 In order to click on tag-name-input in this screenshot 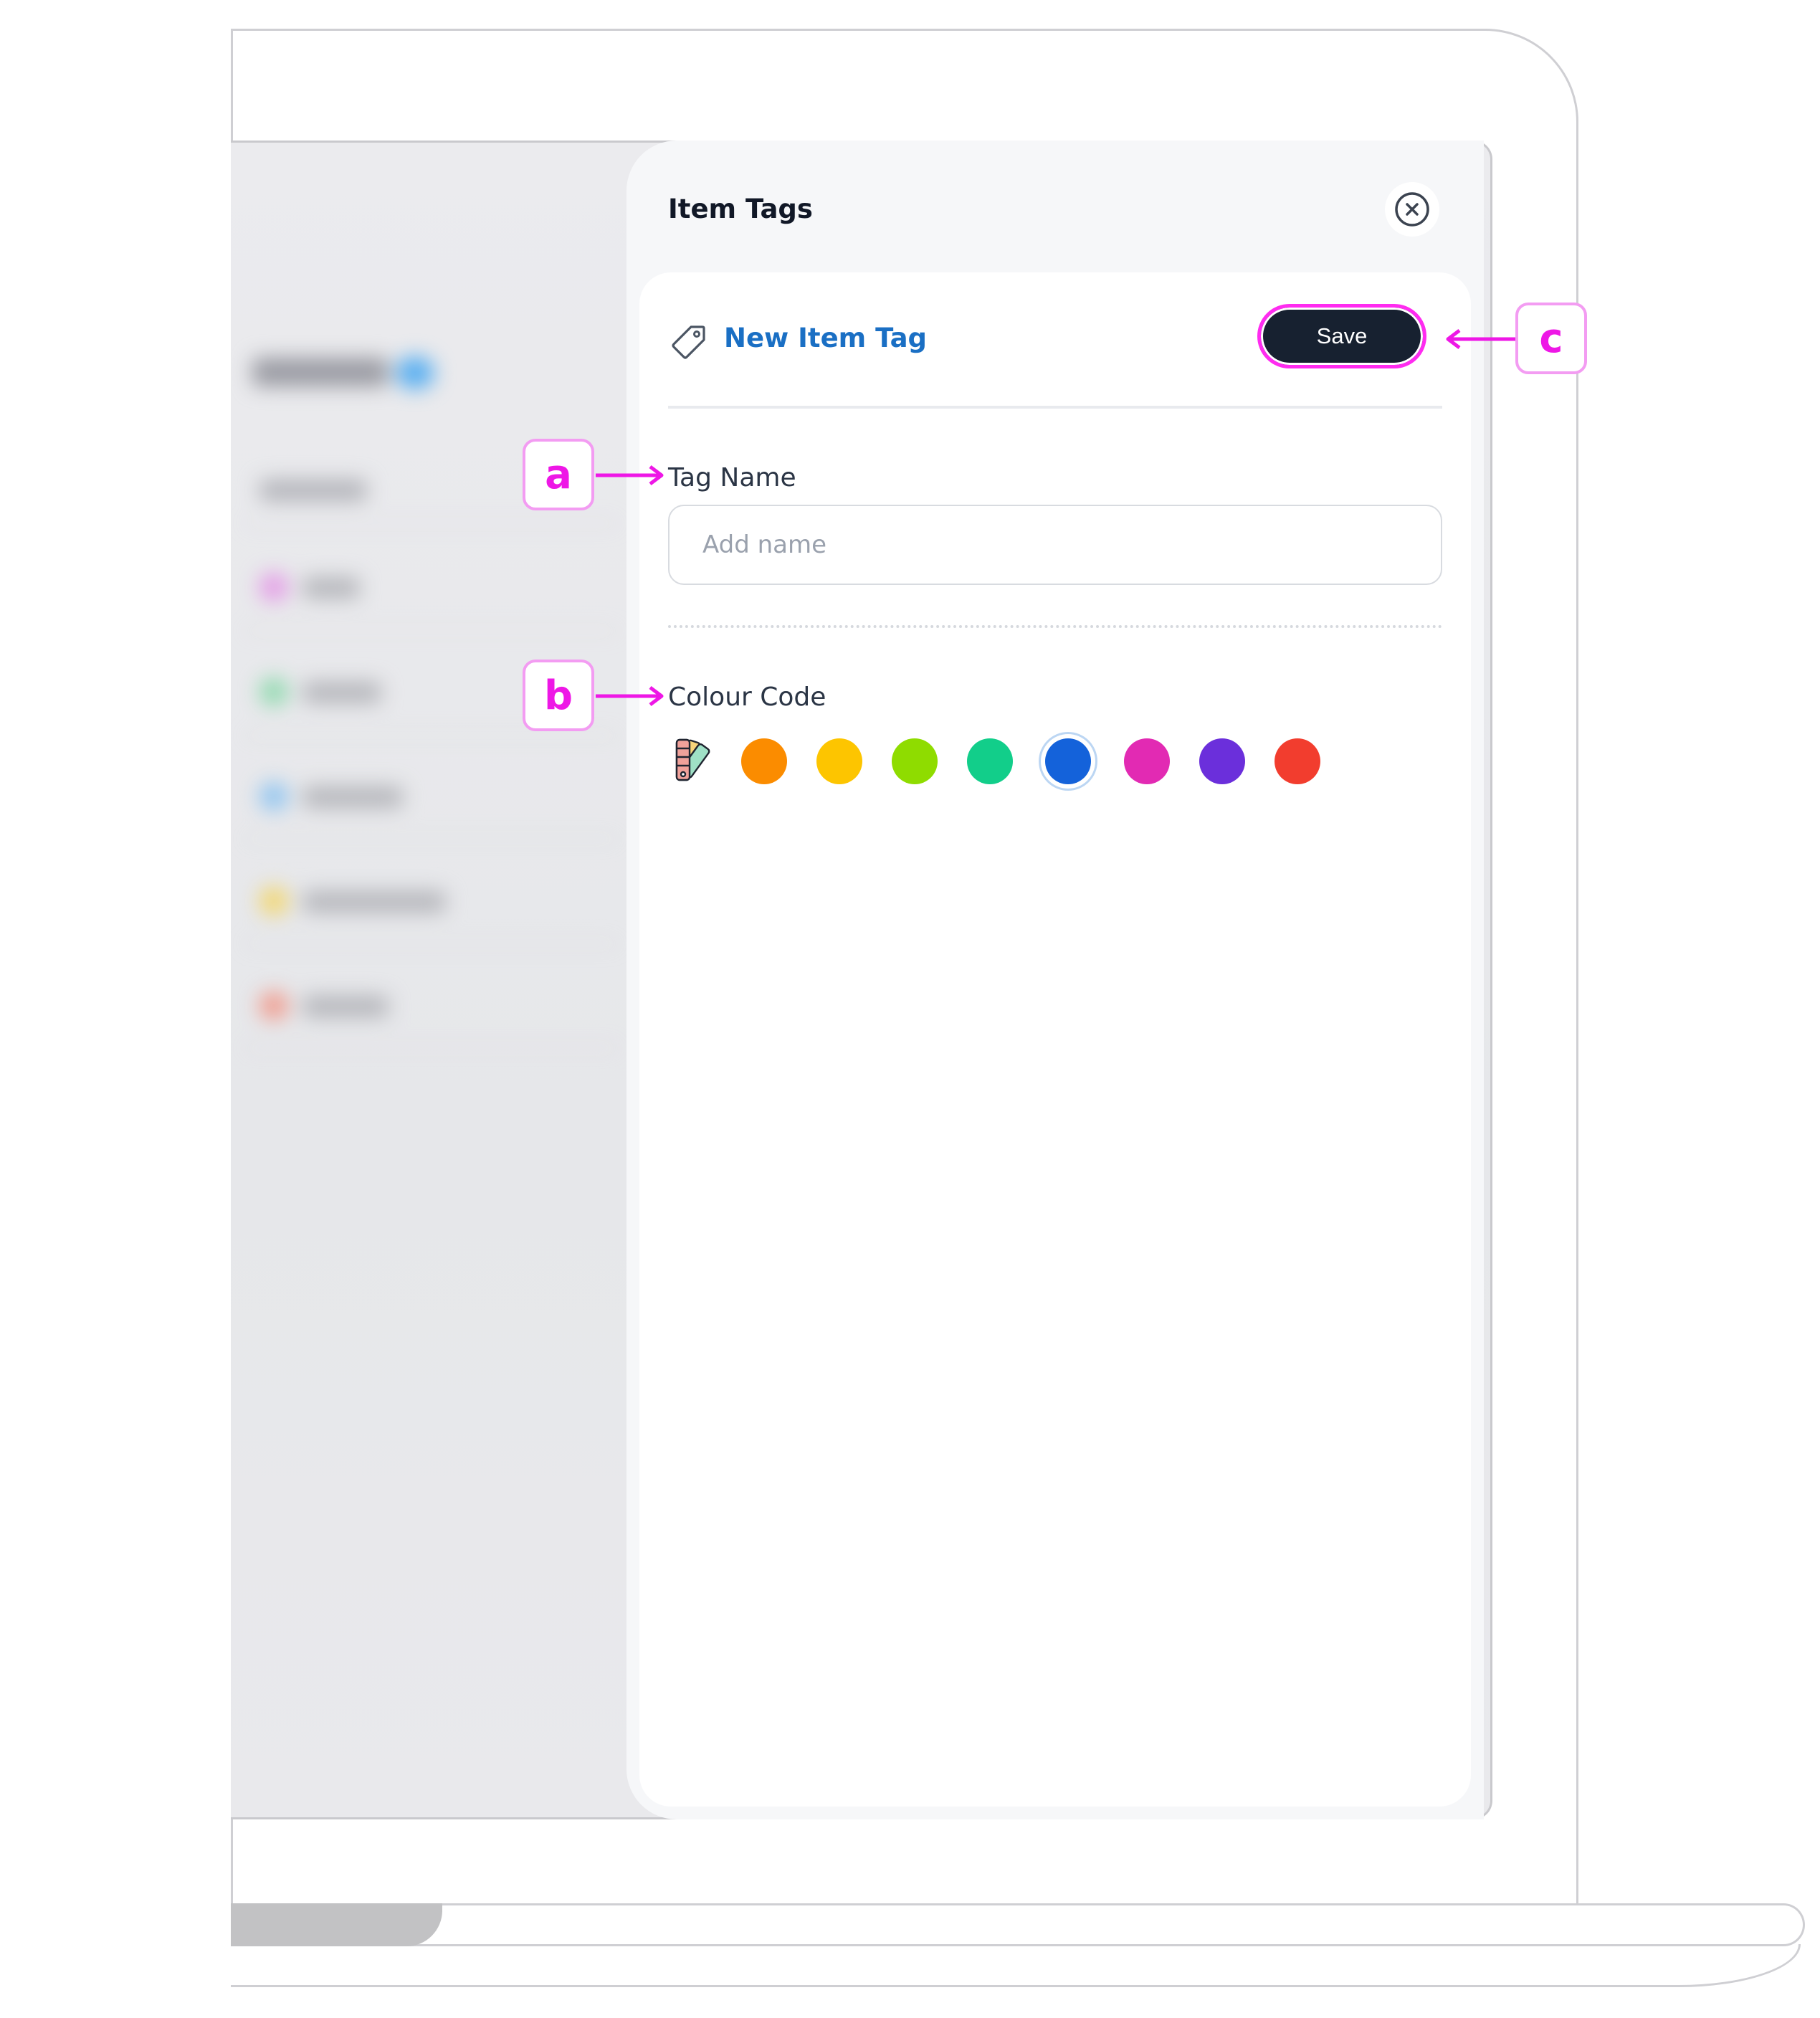, I will do `click(1055, 545)`.